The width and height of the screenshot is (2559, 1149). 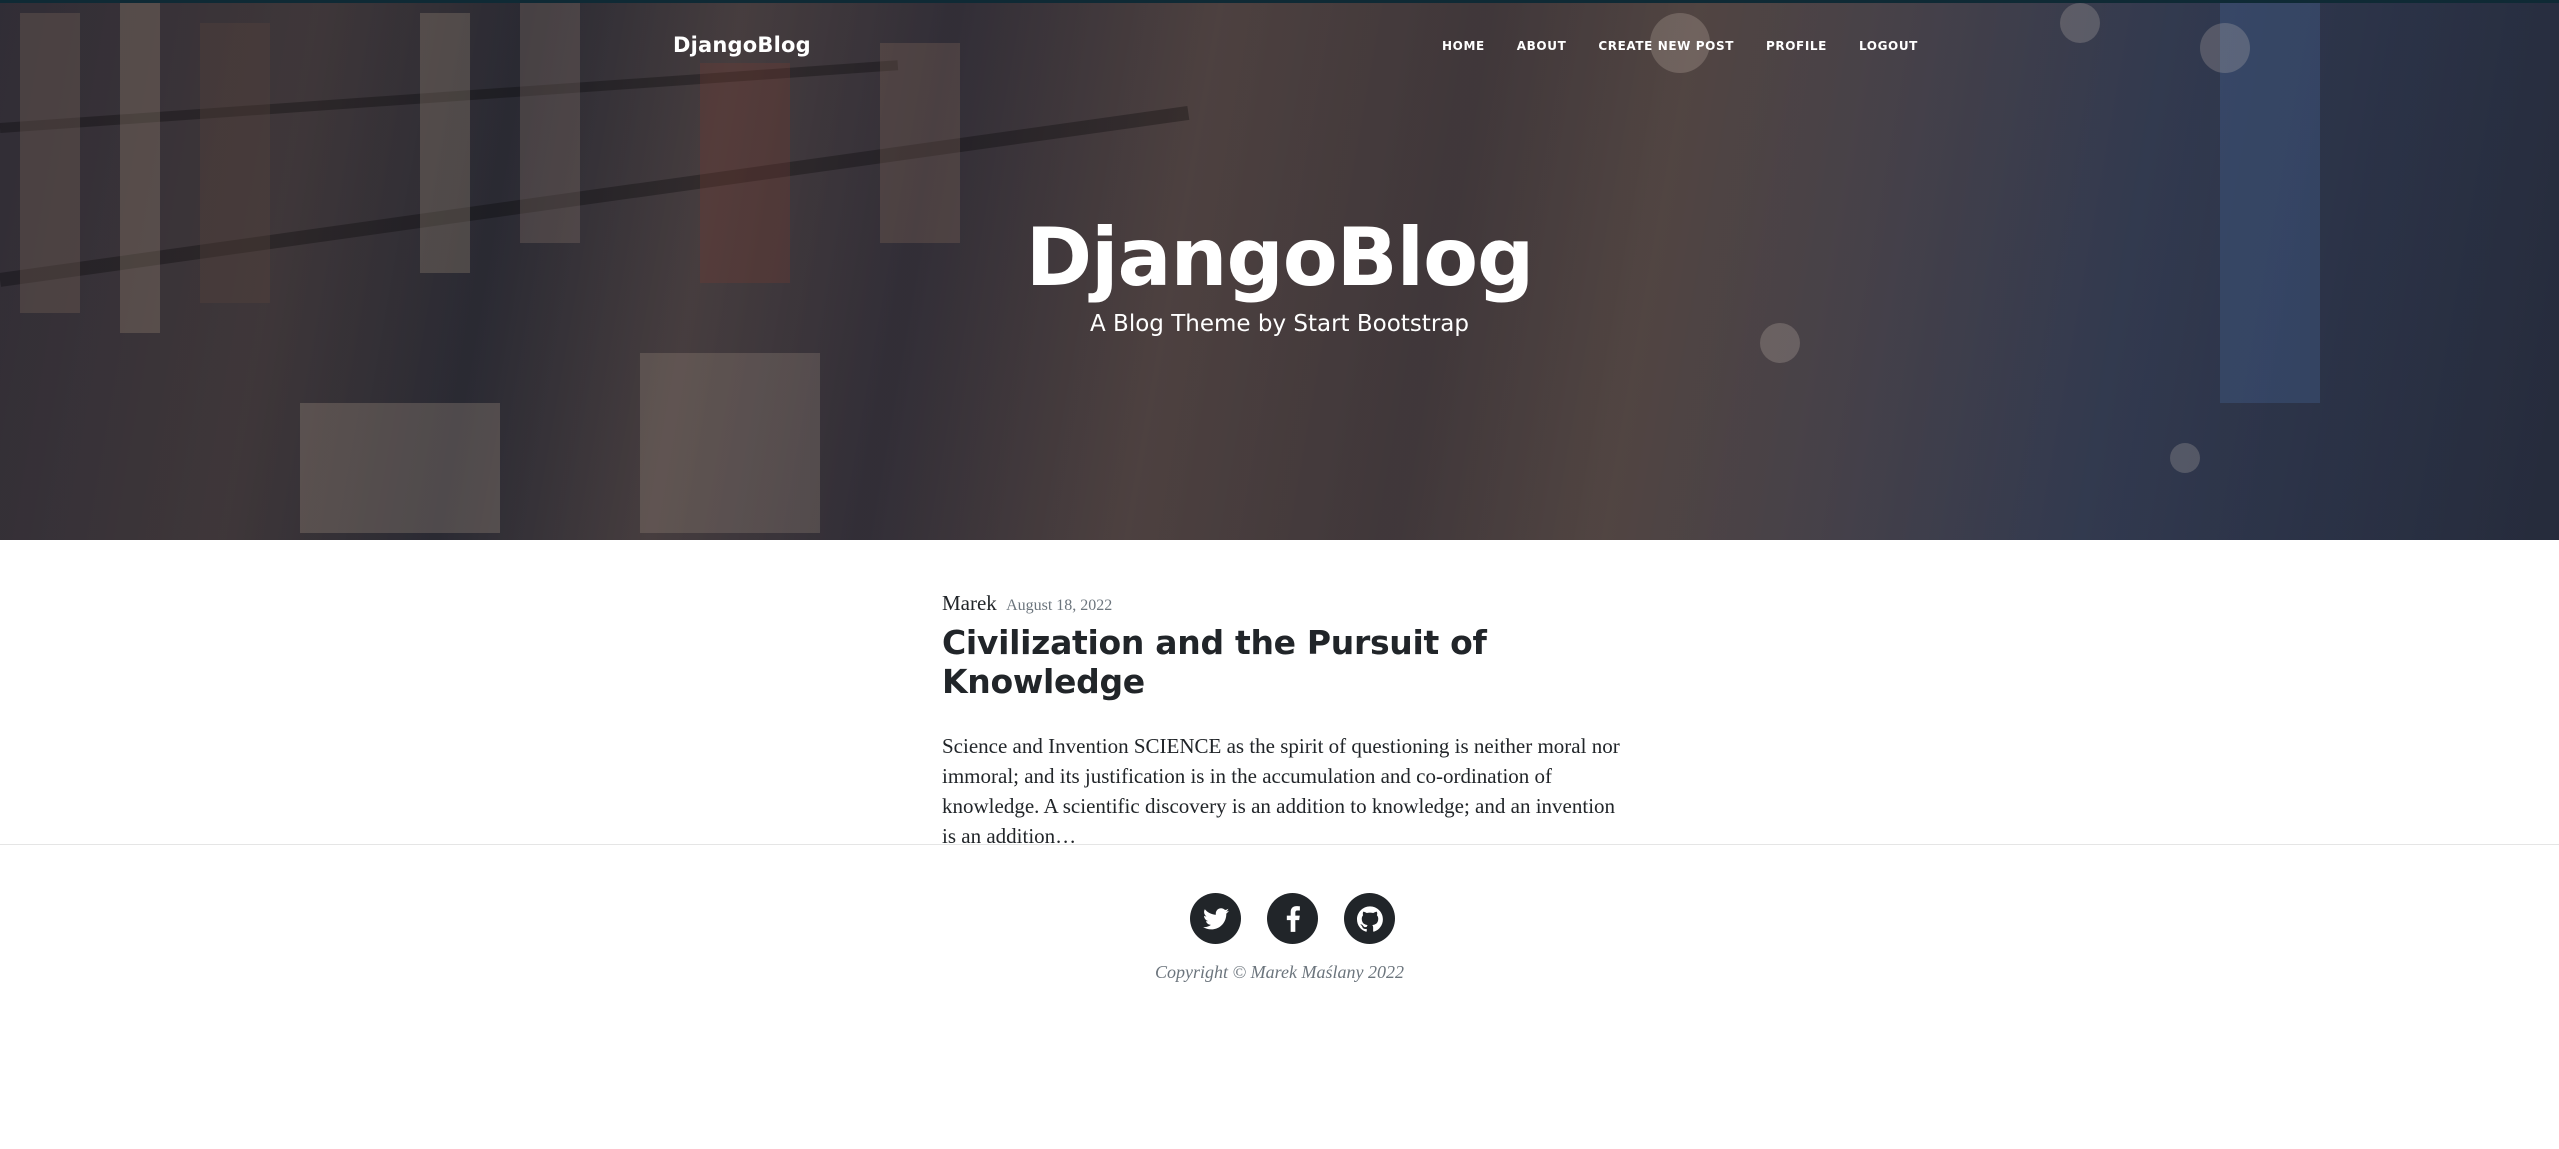 I want to click on hero-title: DjangoBlog, so click(x=1280, y=257).